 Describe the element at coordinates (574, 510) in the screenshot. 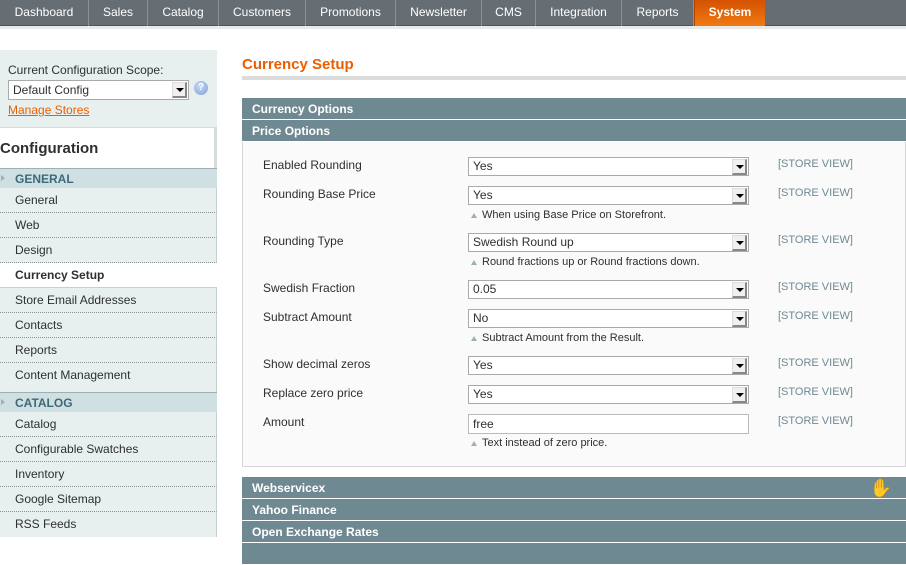

I see `section-yahoo-finance: Yahoo Finance` at that location.